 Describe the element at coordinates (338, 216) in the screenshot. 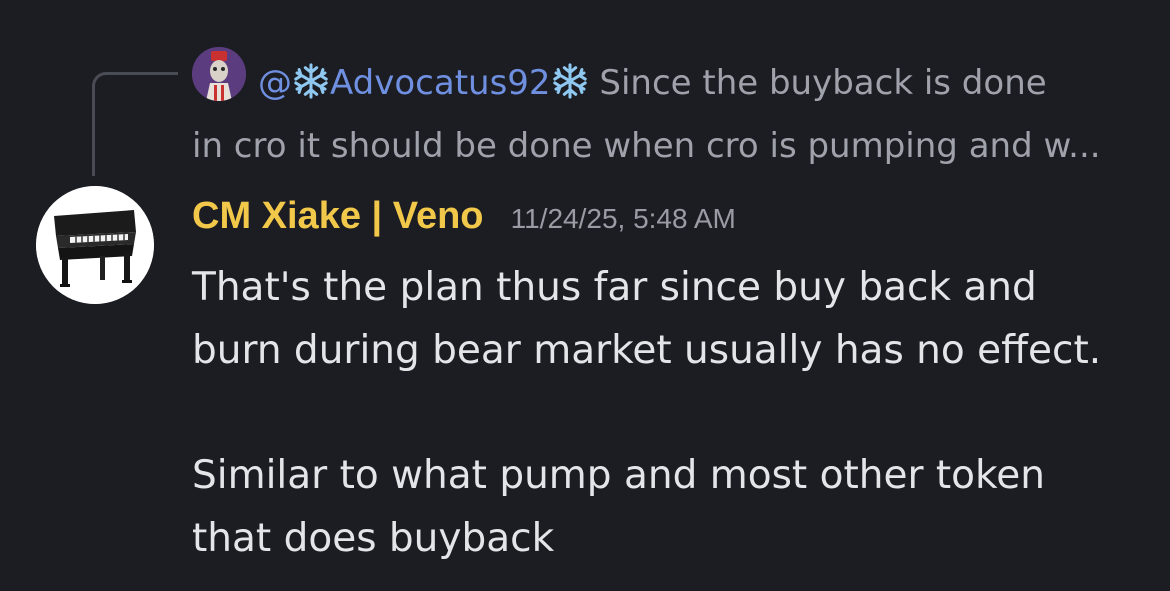

I see `author-name: CM Xiake | Veno` at that location.